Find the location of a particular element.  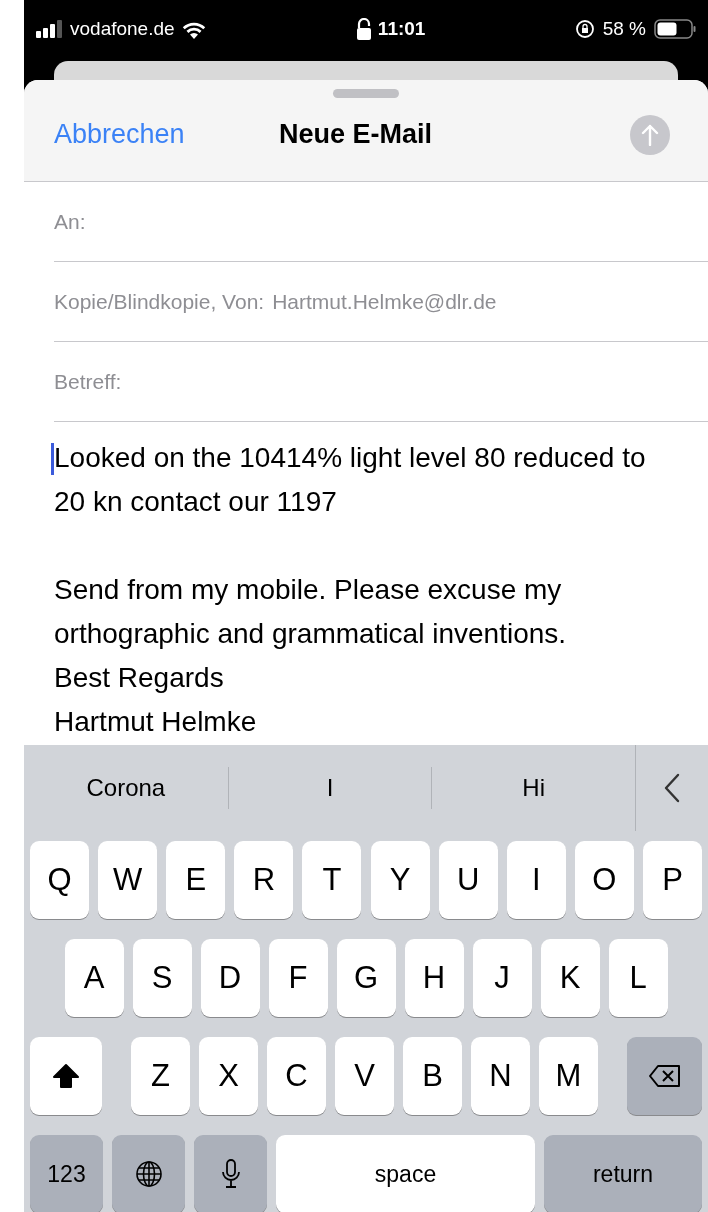

field-label: Betreff: is located at coordinates (88, 381).